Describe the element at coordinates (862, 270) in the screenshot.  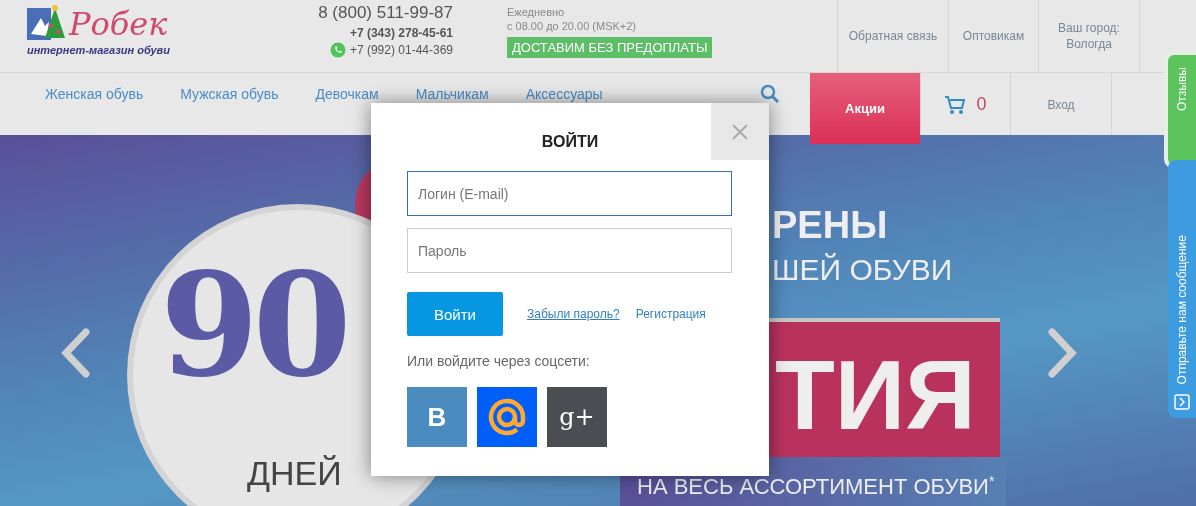
I see `banner-subheadline: ШЕЙ ОБУВИ` at that location.